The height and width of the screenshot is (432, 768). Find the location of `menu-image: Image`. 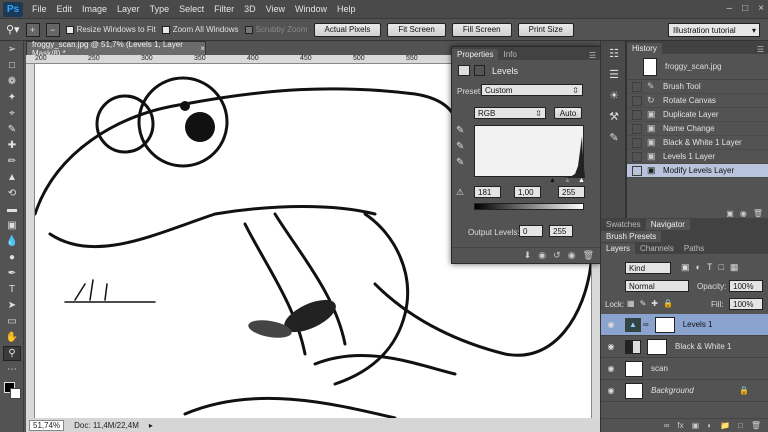

menu-image: Image is located at coordinates (94, 9).